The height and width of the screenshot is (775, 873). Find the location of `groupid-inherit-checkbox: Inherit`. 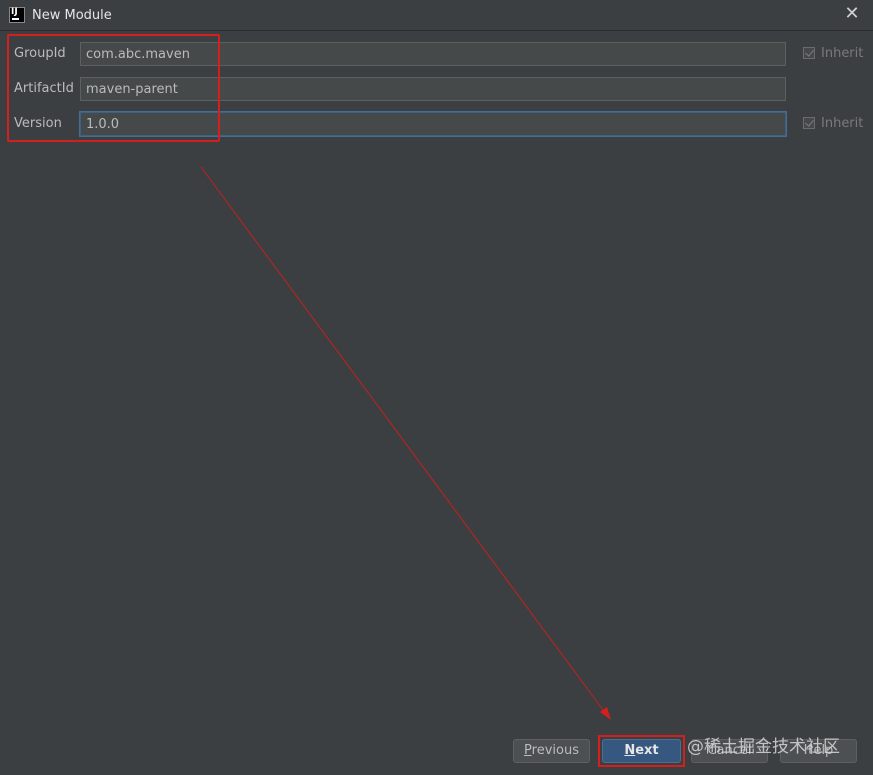

groupid-inherit-checkbox: Inherit is located at coordinates (833, 53).